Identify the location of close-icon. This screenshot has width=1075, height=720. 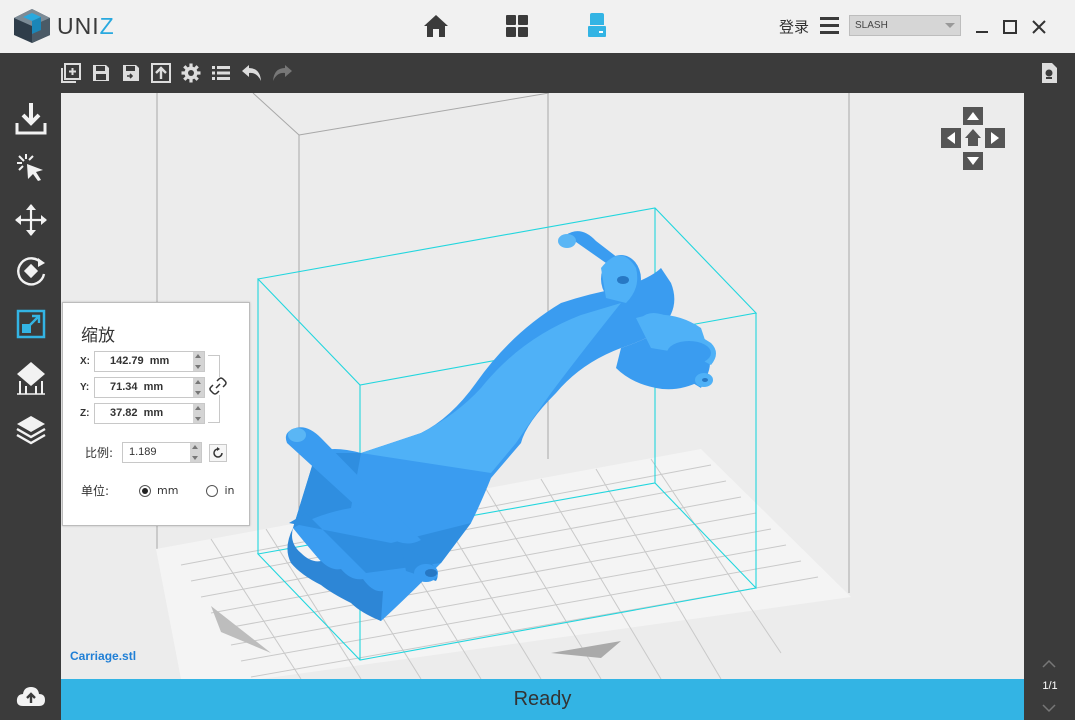
(1039, 27).